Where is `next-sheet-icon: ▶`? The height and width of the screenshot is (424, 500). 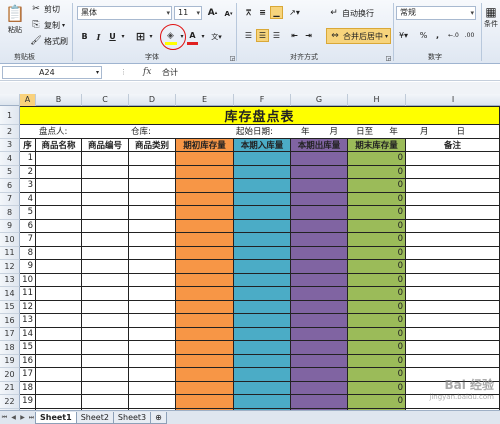
next-sheet-icon: ▶ is located at coordinates (22, 417).